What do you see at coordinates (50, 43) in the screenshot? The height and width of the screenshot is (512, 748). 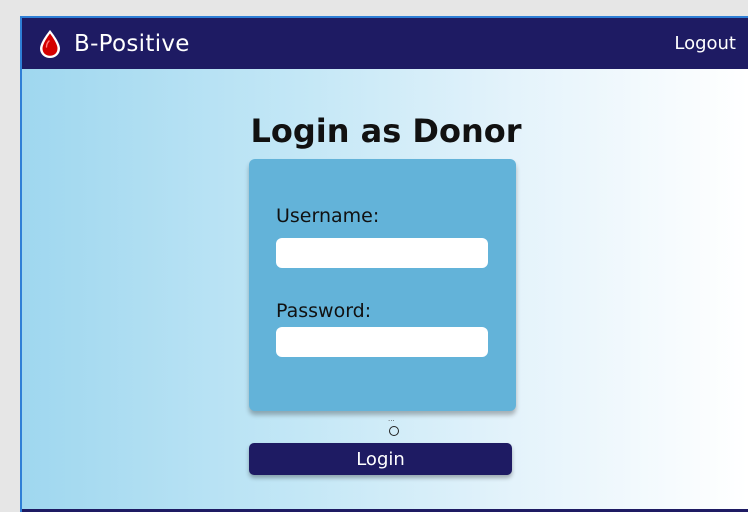 I see `blood-drop-icon` at bounding box center [50, 43].